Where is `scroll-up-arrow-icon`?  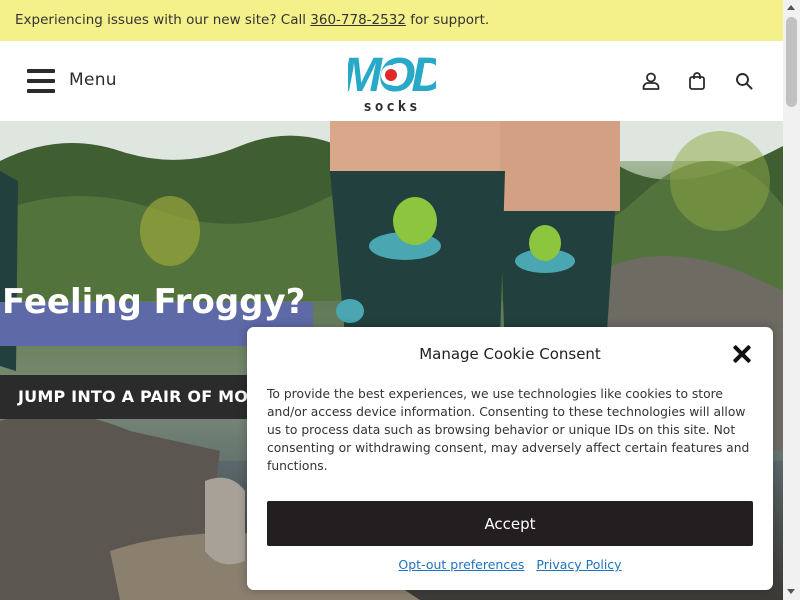
scroll-up-arrow-icon is located at coordinates (791, 7).